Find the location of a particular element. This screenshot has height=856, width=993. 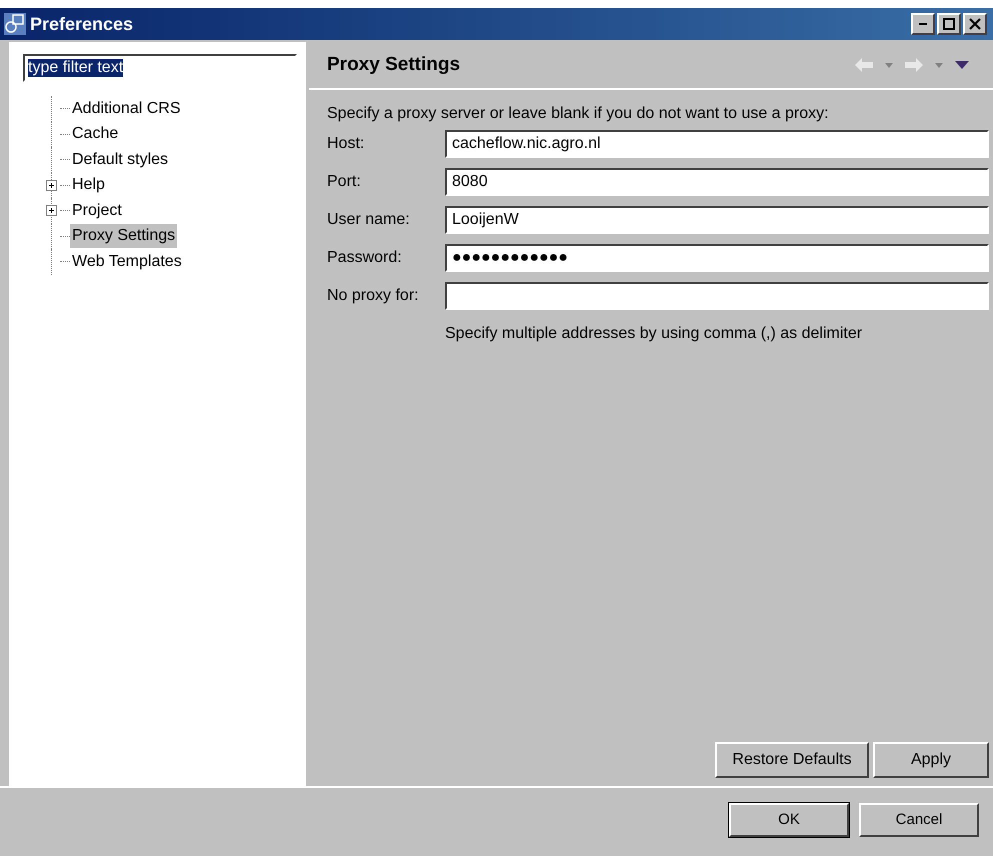

maximize-button is located at coordinates (949, 24).